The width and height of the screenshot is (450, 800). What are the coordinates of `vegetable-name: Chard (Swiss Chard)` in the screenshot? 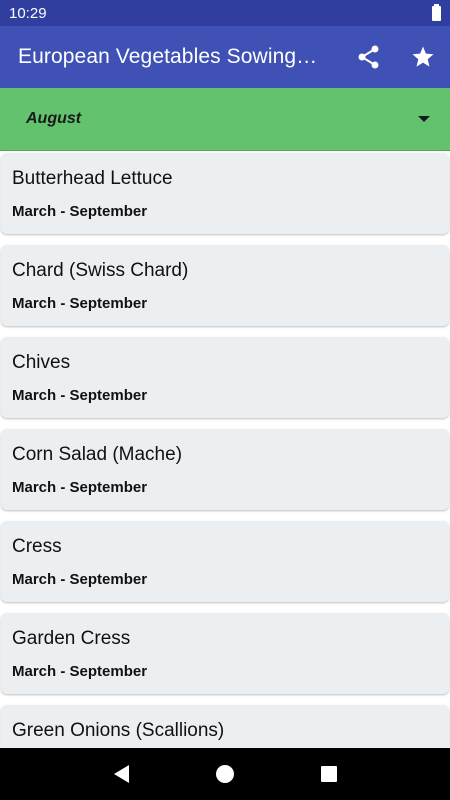 It's located at (100, 270).